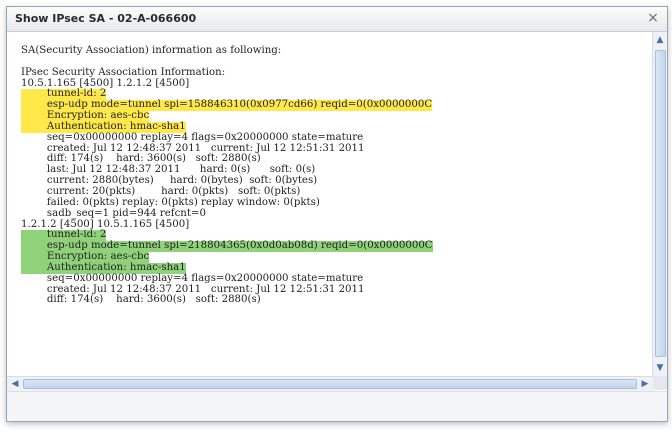 This screenshot has width=672, height=436. What do you see at coordinates (113, 213) in the screenshot?
I see `sa1-detail-line: sadb_seq=1 pid=944 refcnt=0` at bounding box center [113, 213].